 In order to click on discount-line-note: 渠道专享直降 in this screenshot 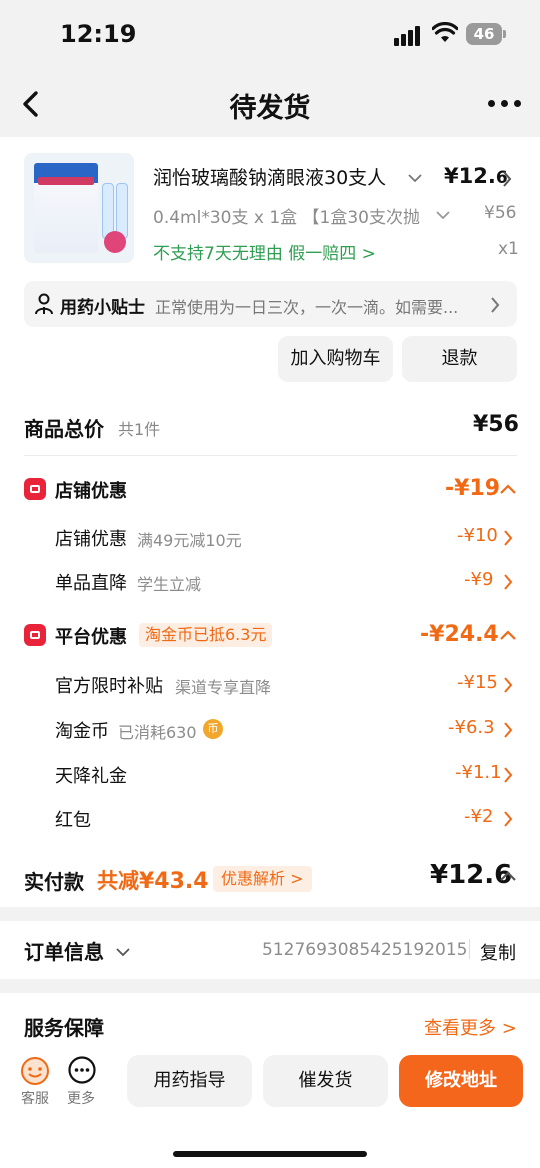, I will do `click(223, 687)`.